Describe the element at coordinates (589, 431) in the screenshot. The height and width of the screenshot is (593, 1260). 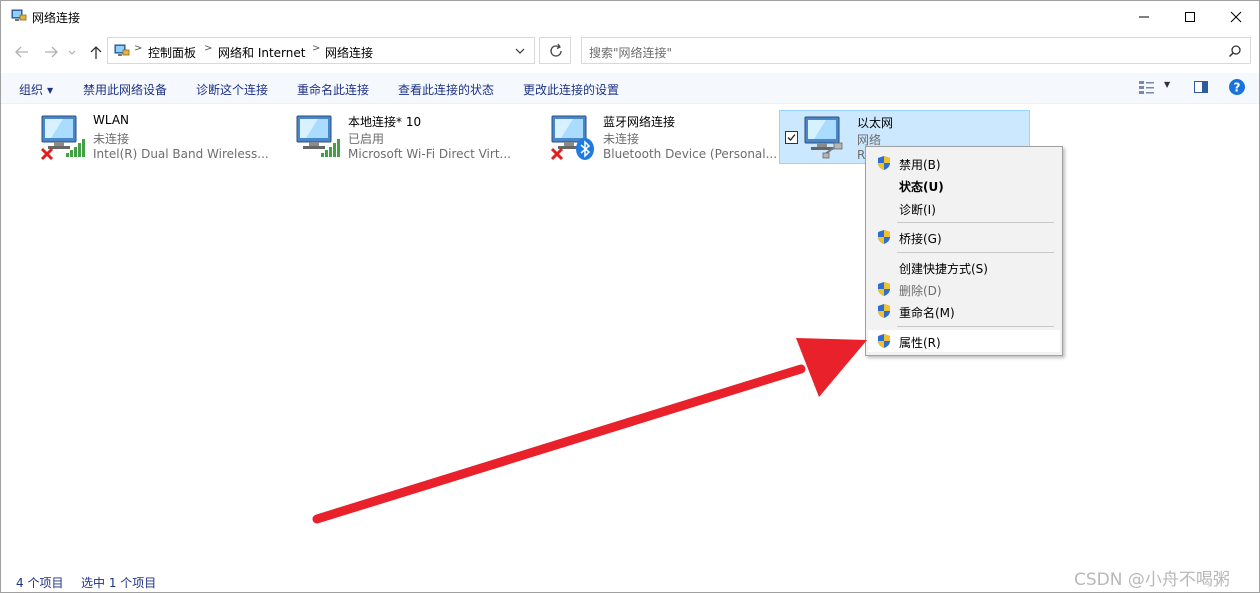
I see `annotation-arrow` at that location.